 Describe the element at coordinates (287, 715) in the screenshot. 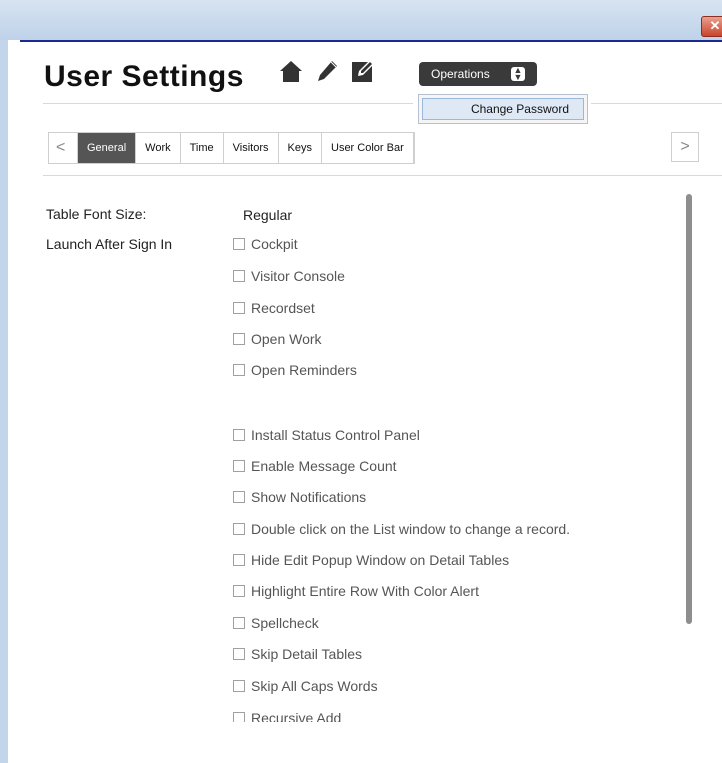

I see `option-recursive-add: Recursive Add` at that location.